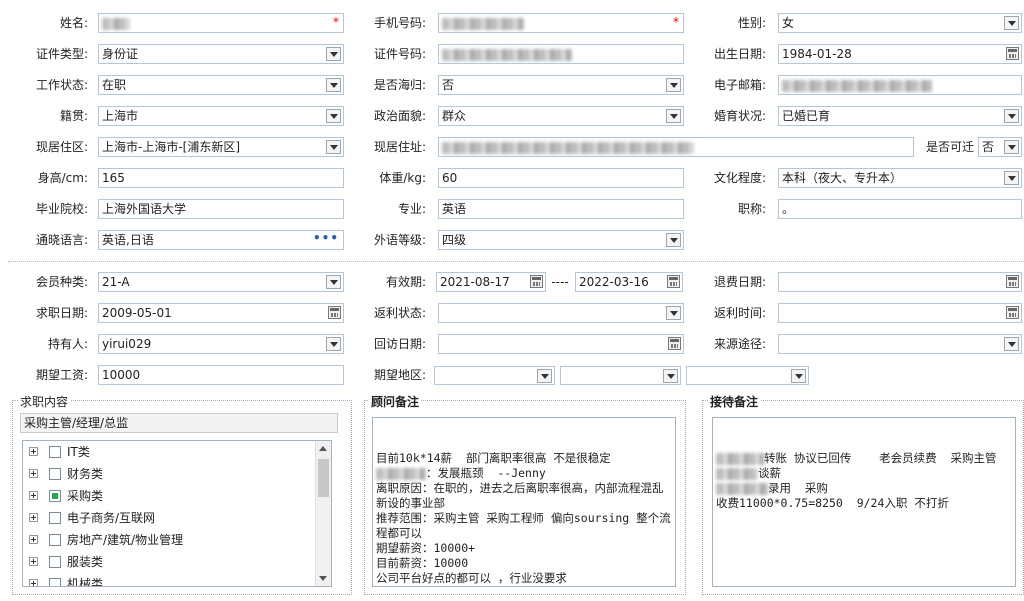 This screenshot has height=601, width=1024. Describe the element at coordinates (221, 116) in the screenshot. I see `native-place-select: 上海市` at that location.